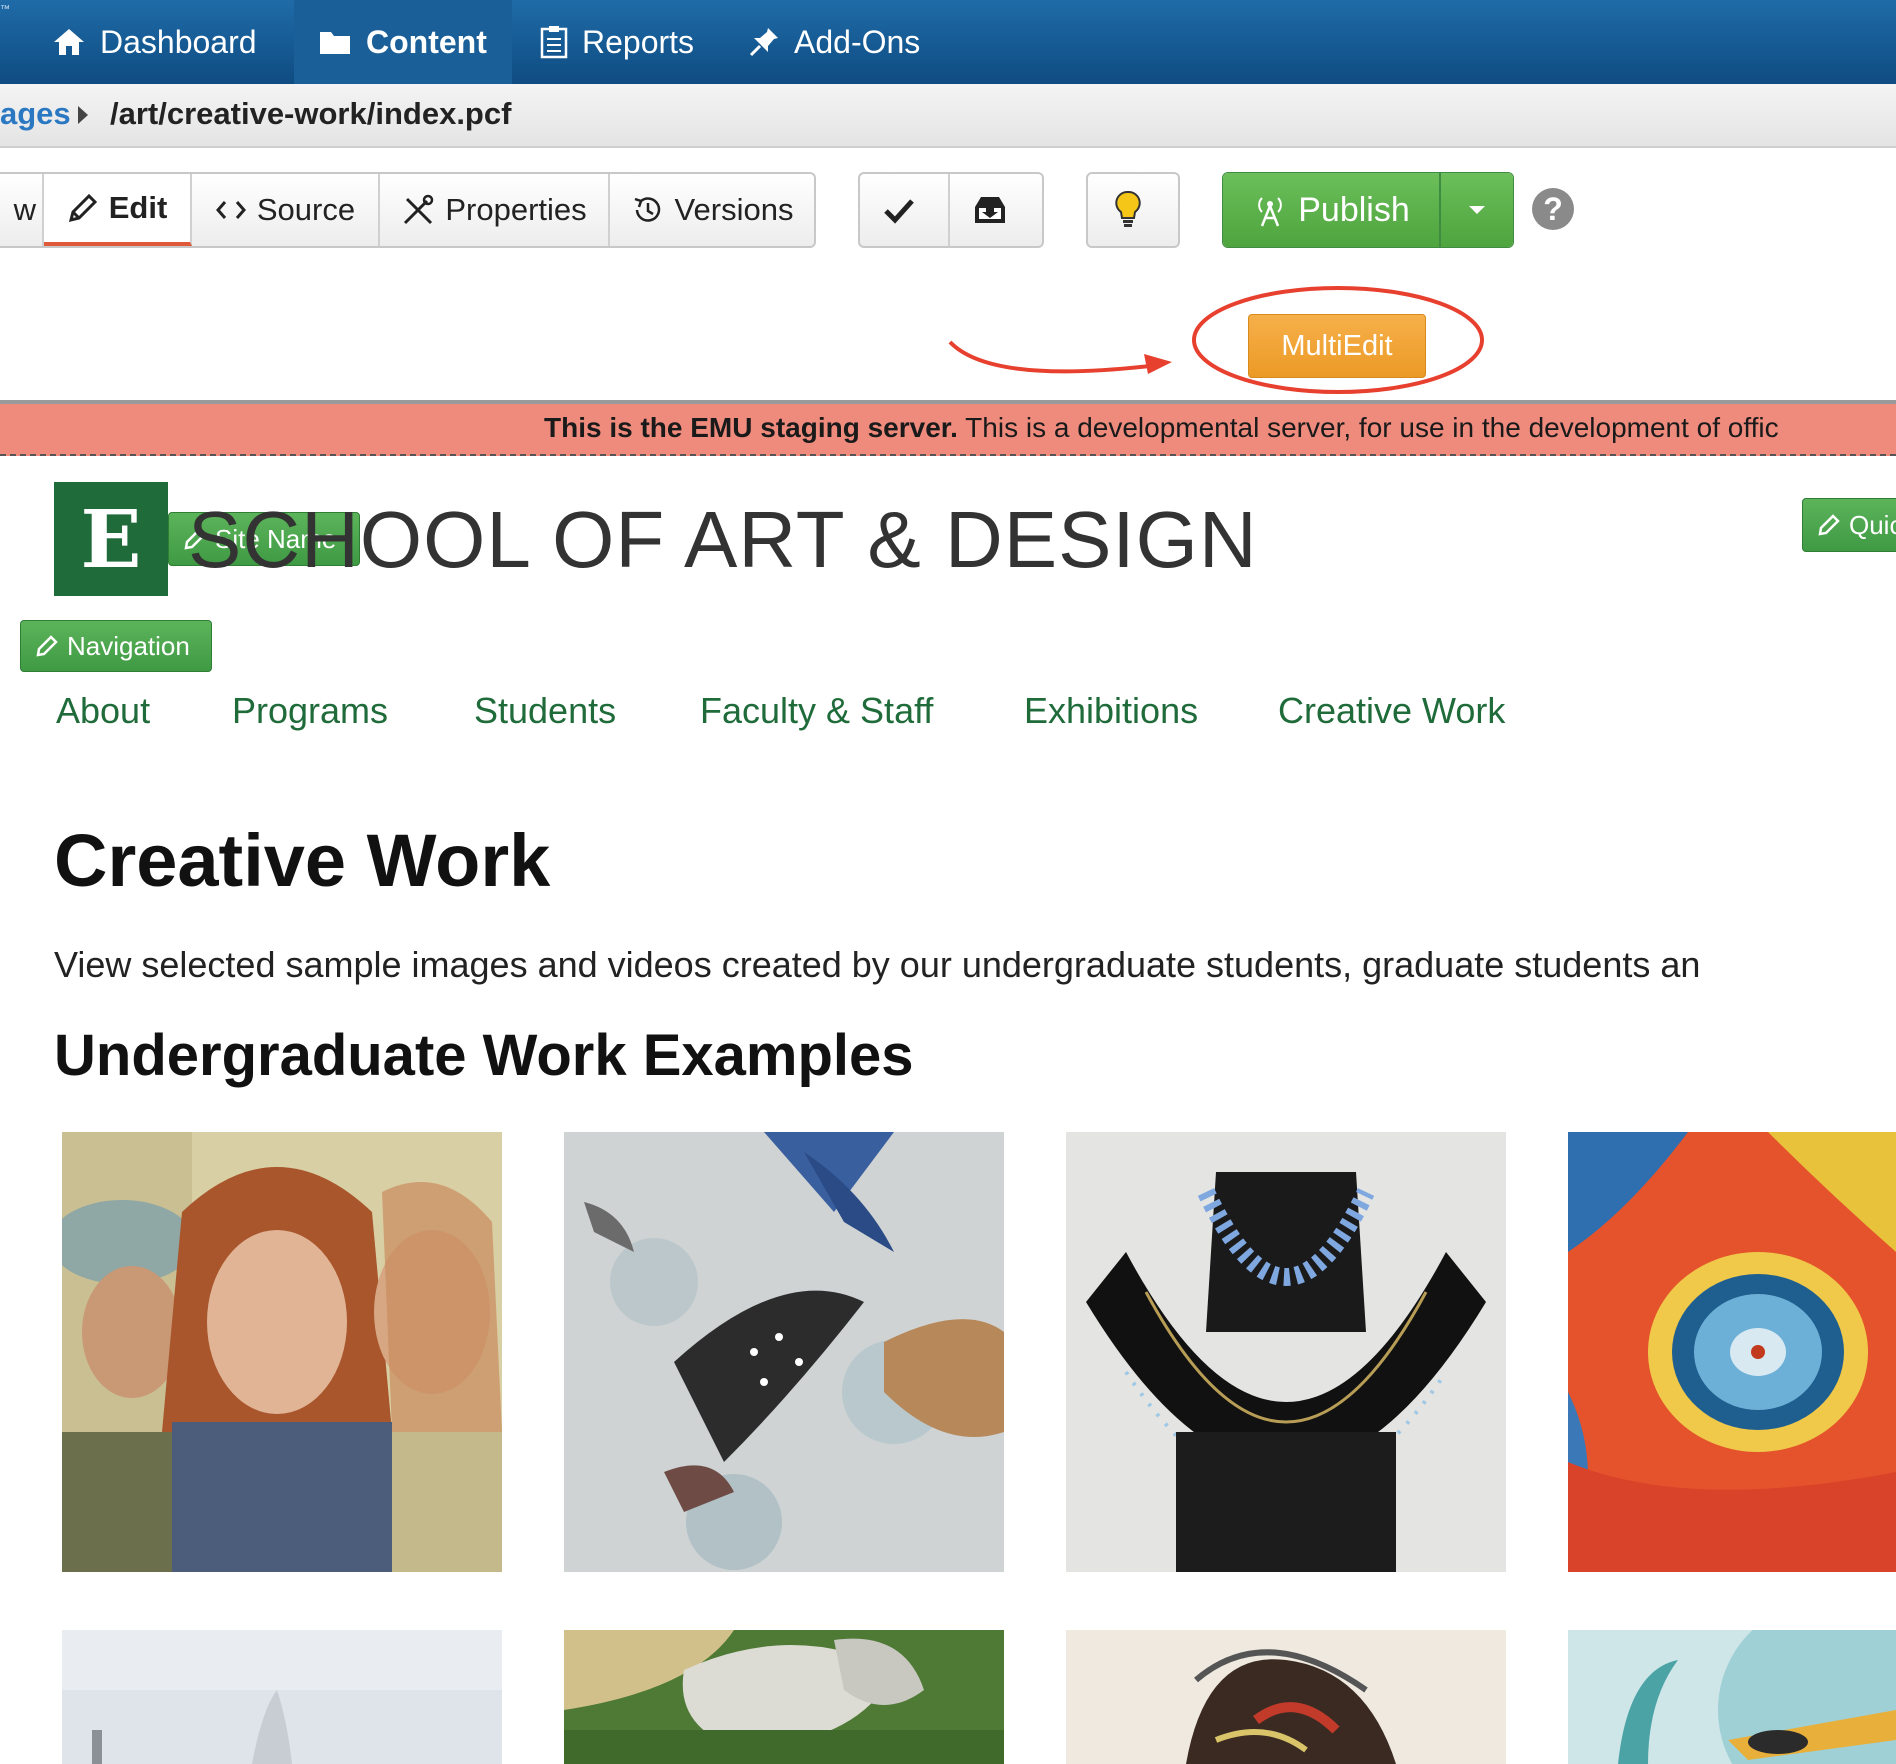 The image size is (1896, 1764). I want to click on annotation-arrowhead, so click(1158, 364).